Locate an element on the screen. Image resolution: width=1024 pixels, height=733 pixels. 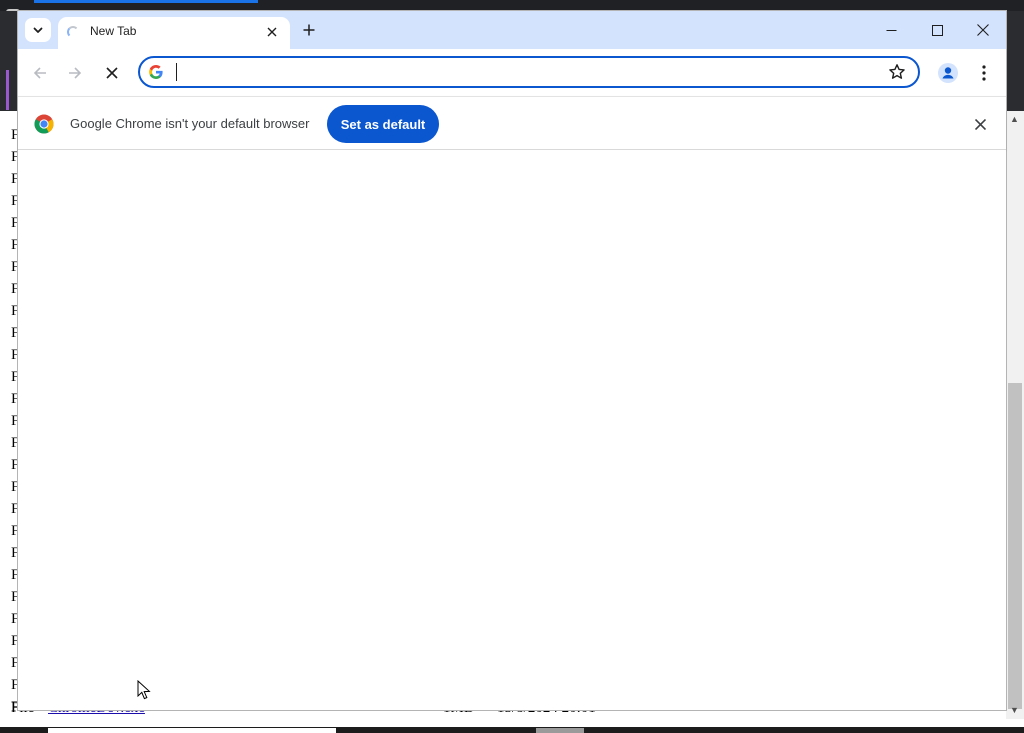
kebab-menu-icon is located at coordinates (984, 73).